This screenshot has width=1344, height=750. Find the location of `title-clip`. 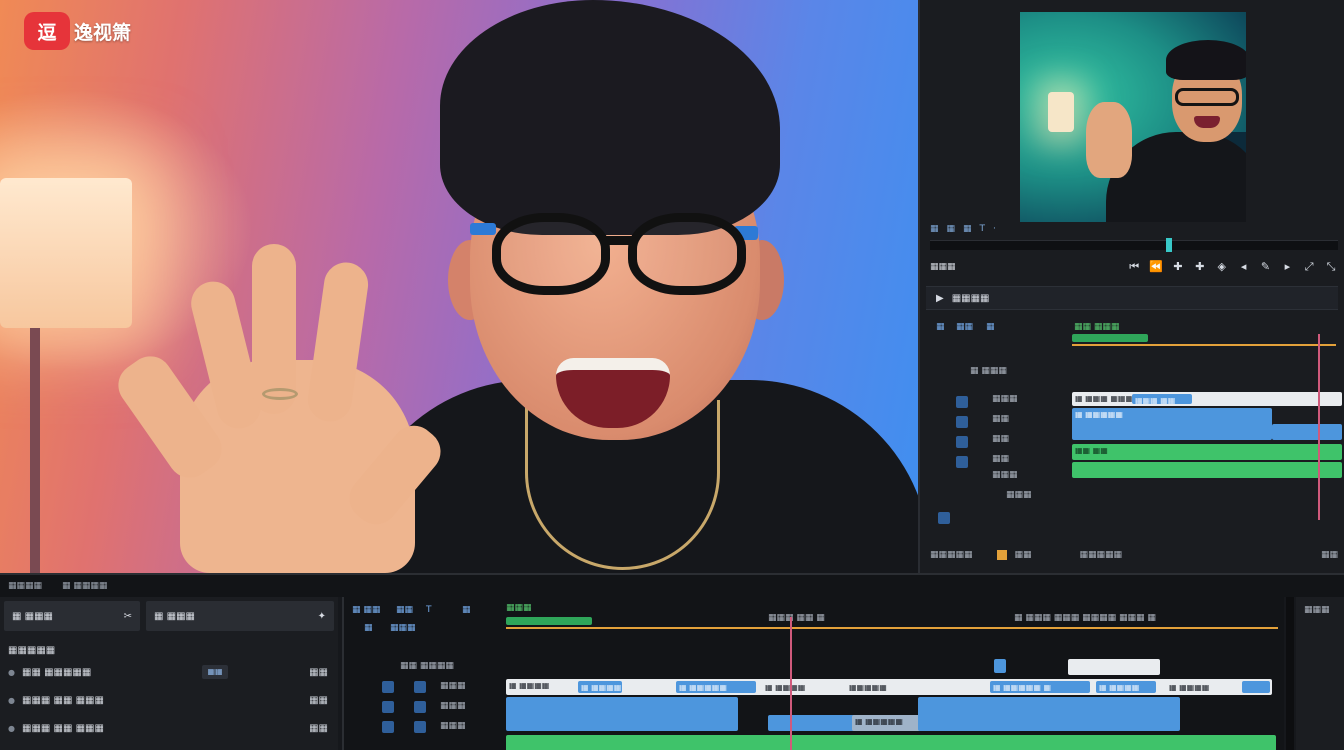

title-clip is located at coordinates (1114, 667).